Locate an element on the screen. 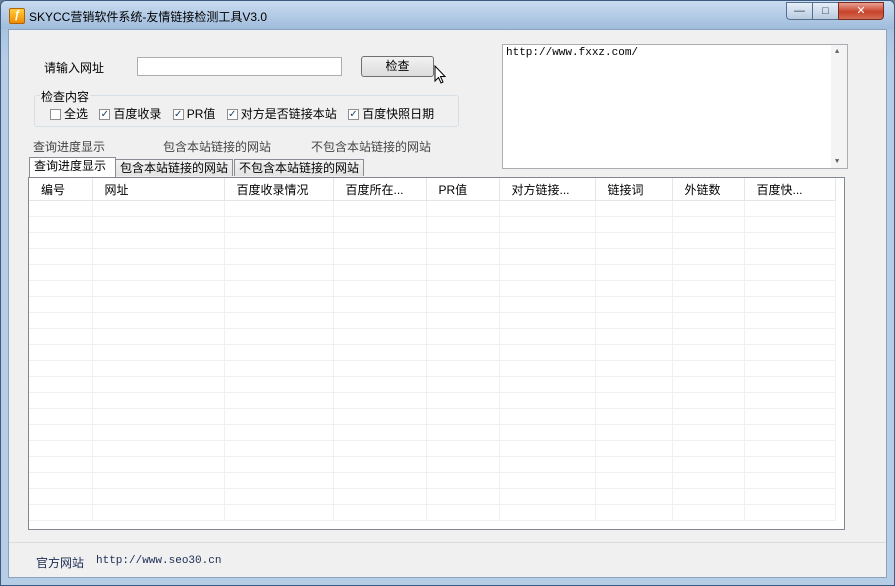 The height and width of the screenshot is (586, 895). scroll-down-icon: ▼ is located at coordinates (837, 162).